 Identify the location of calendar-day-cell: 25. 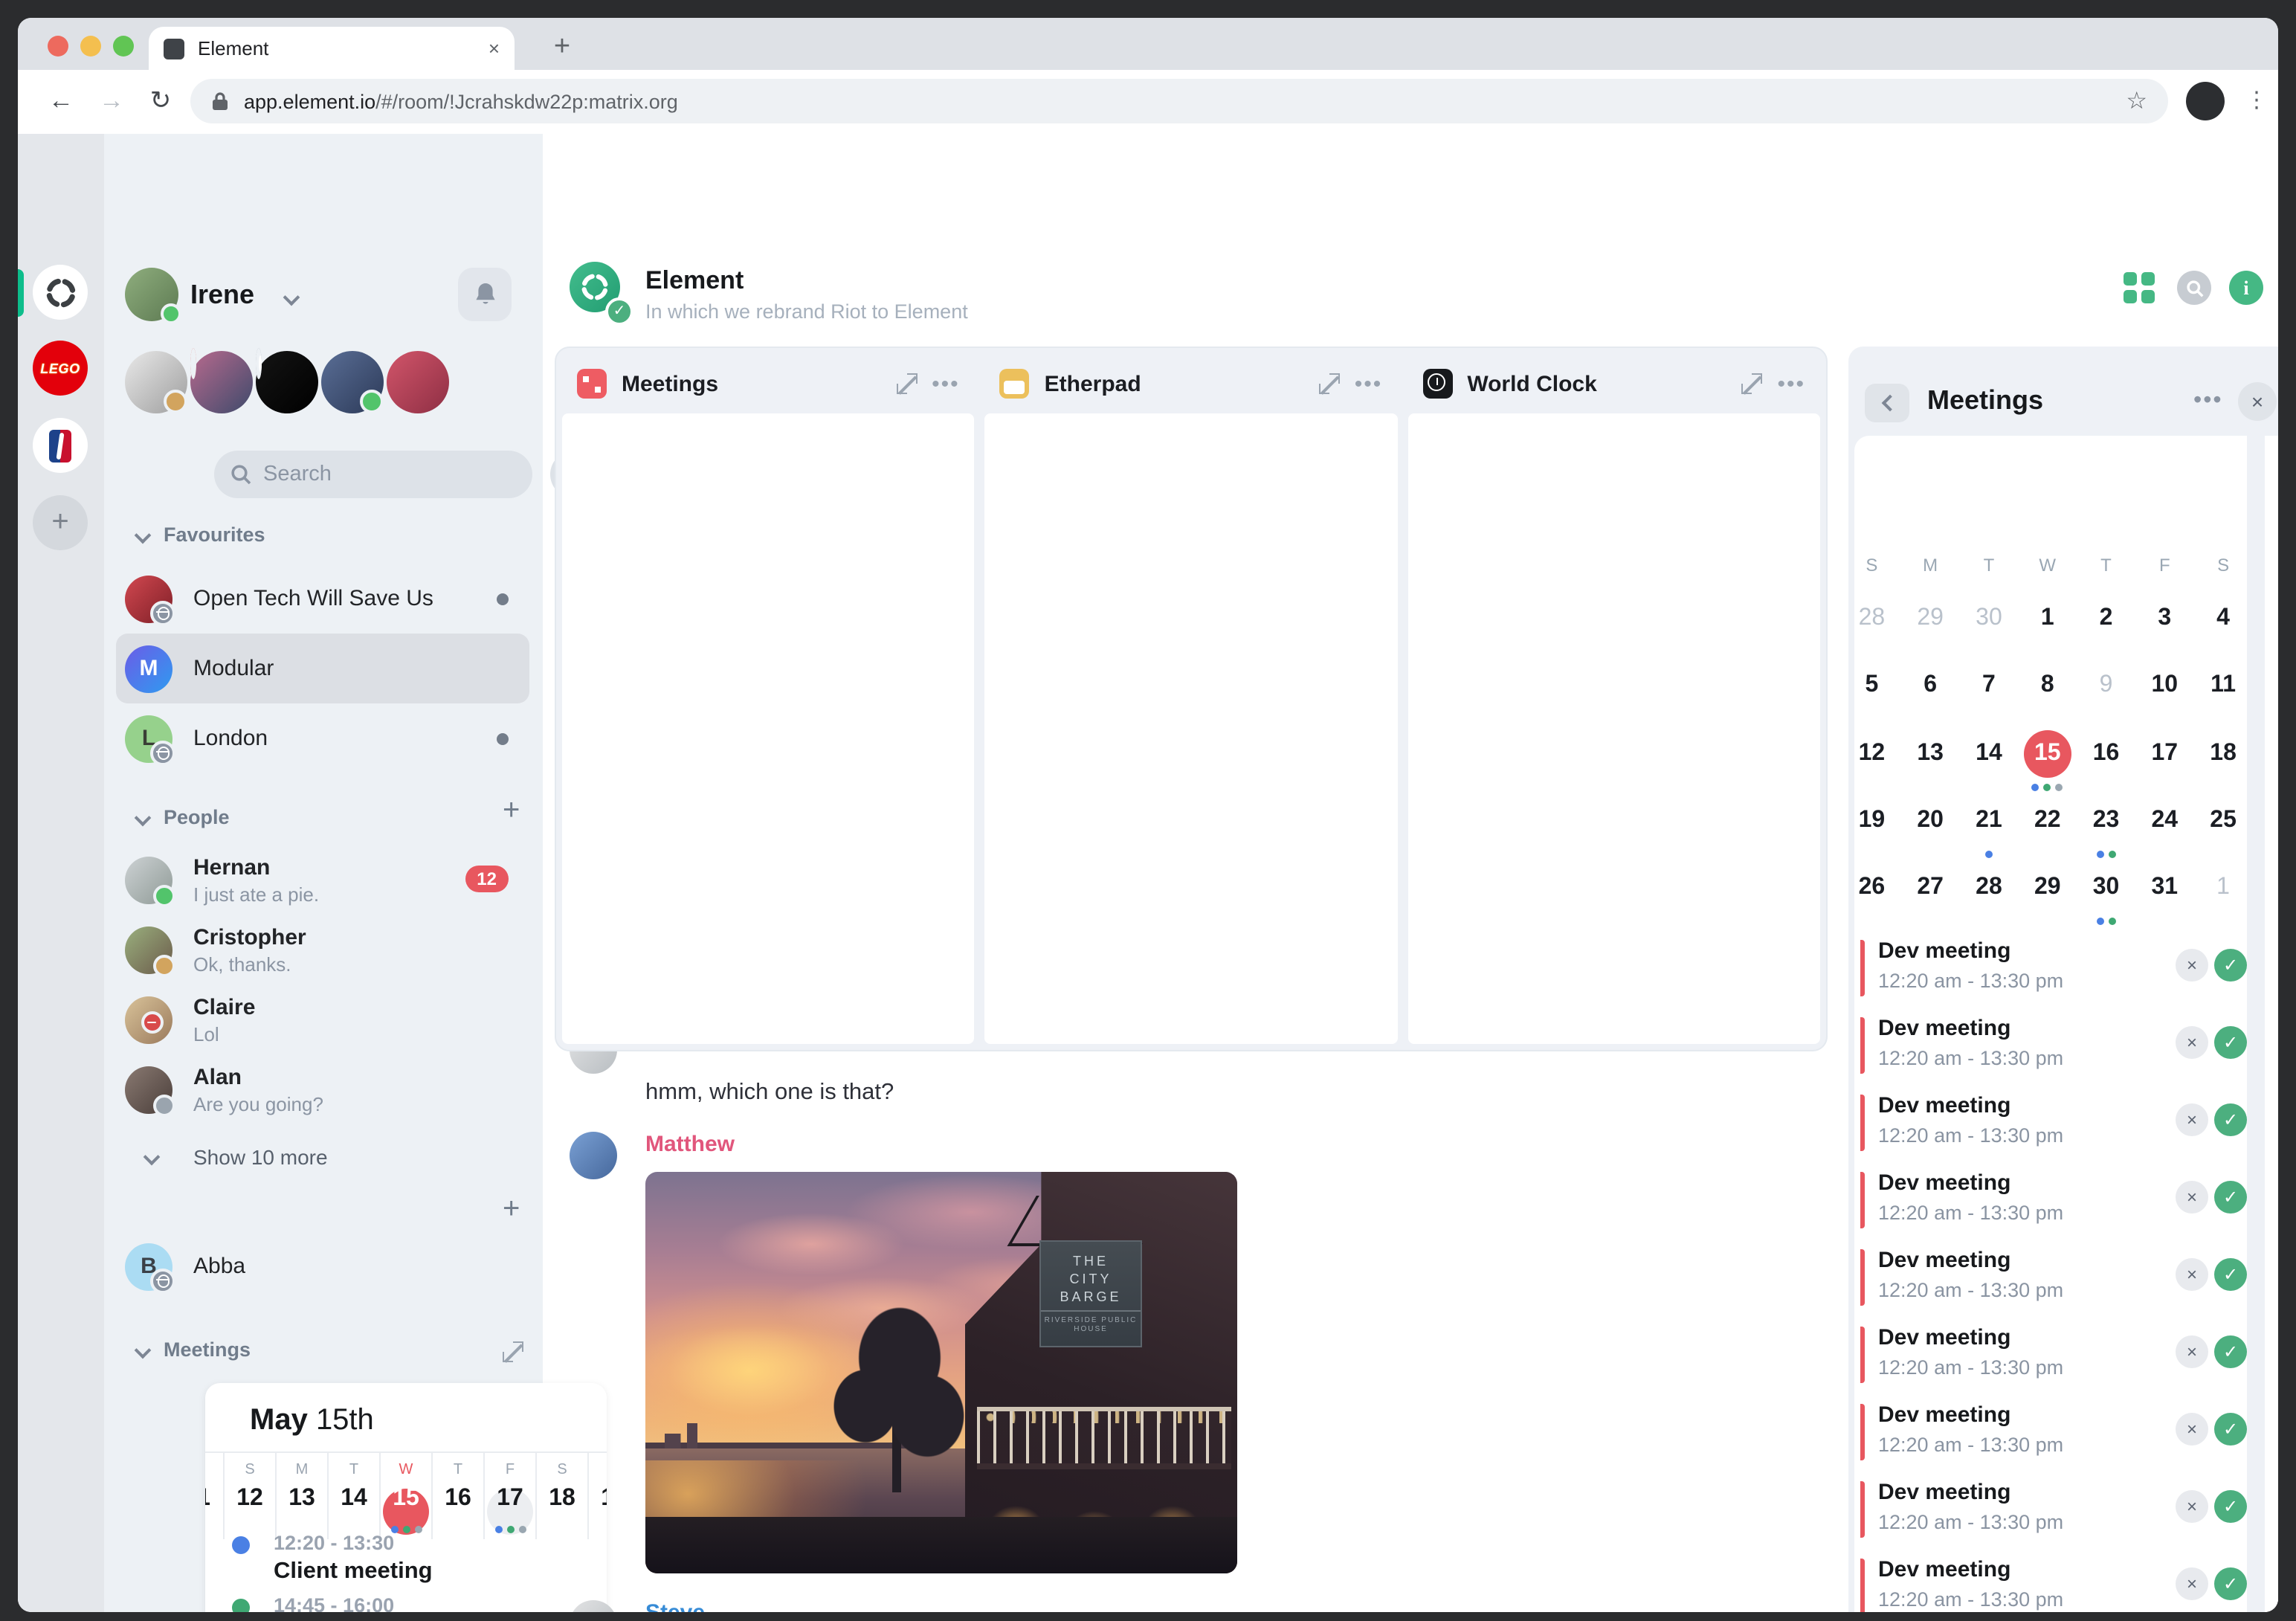
(2223, 828).